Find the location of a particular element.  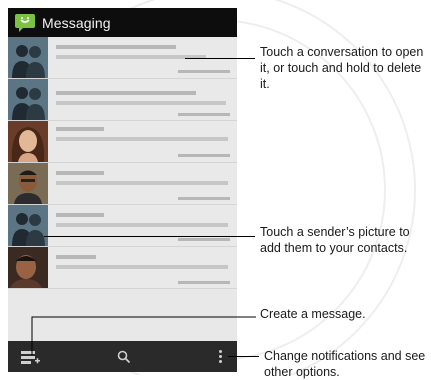

messaging-bubble-icon is located at coordinates (25, 23).